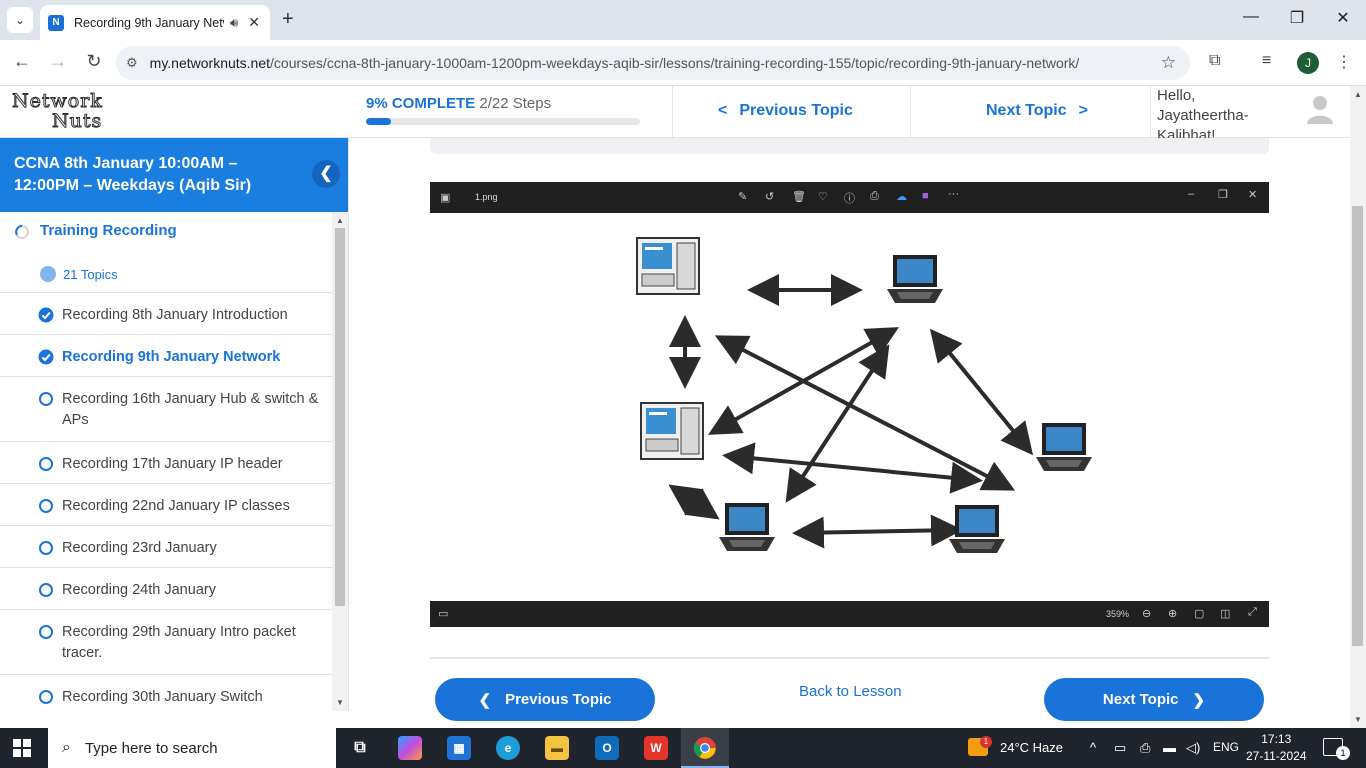  What do you see at coordinates (1320, 109) in the screenshot?
I see `user-avatar-icon` at bounding box center [1320, 109].